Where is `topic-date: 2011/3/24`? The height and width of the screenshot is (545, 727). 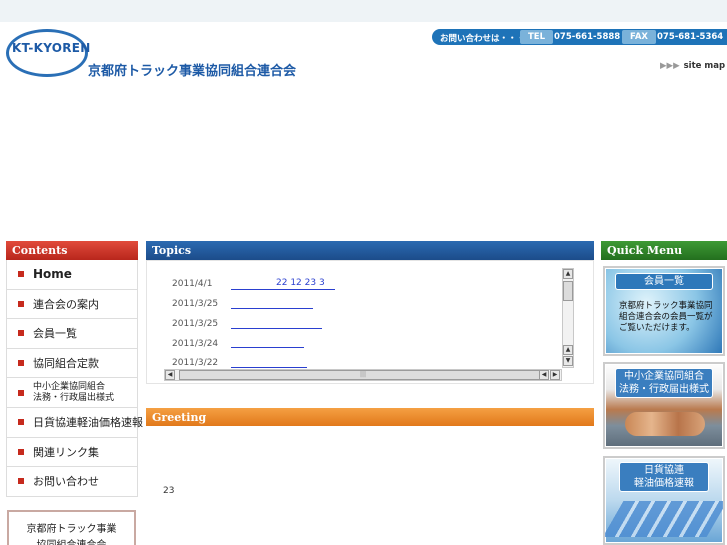
topic-date: 2011/3/24 is located at coordinates (195, 344).